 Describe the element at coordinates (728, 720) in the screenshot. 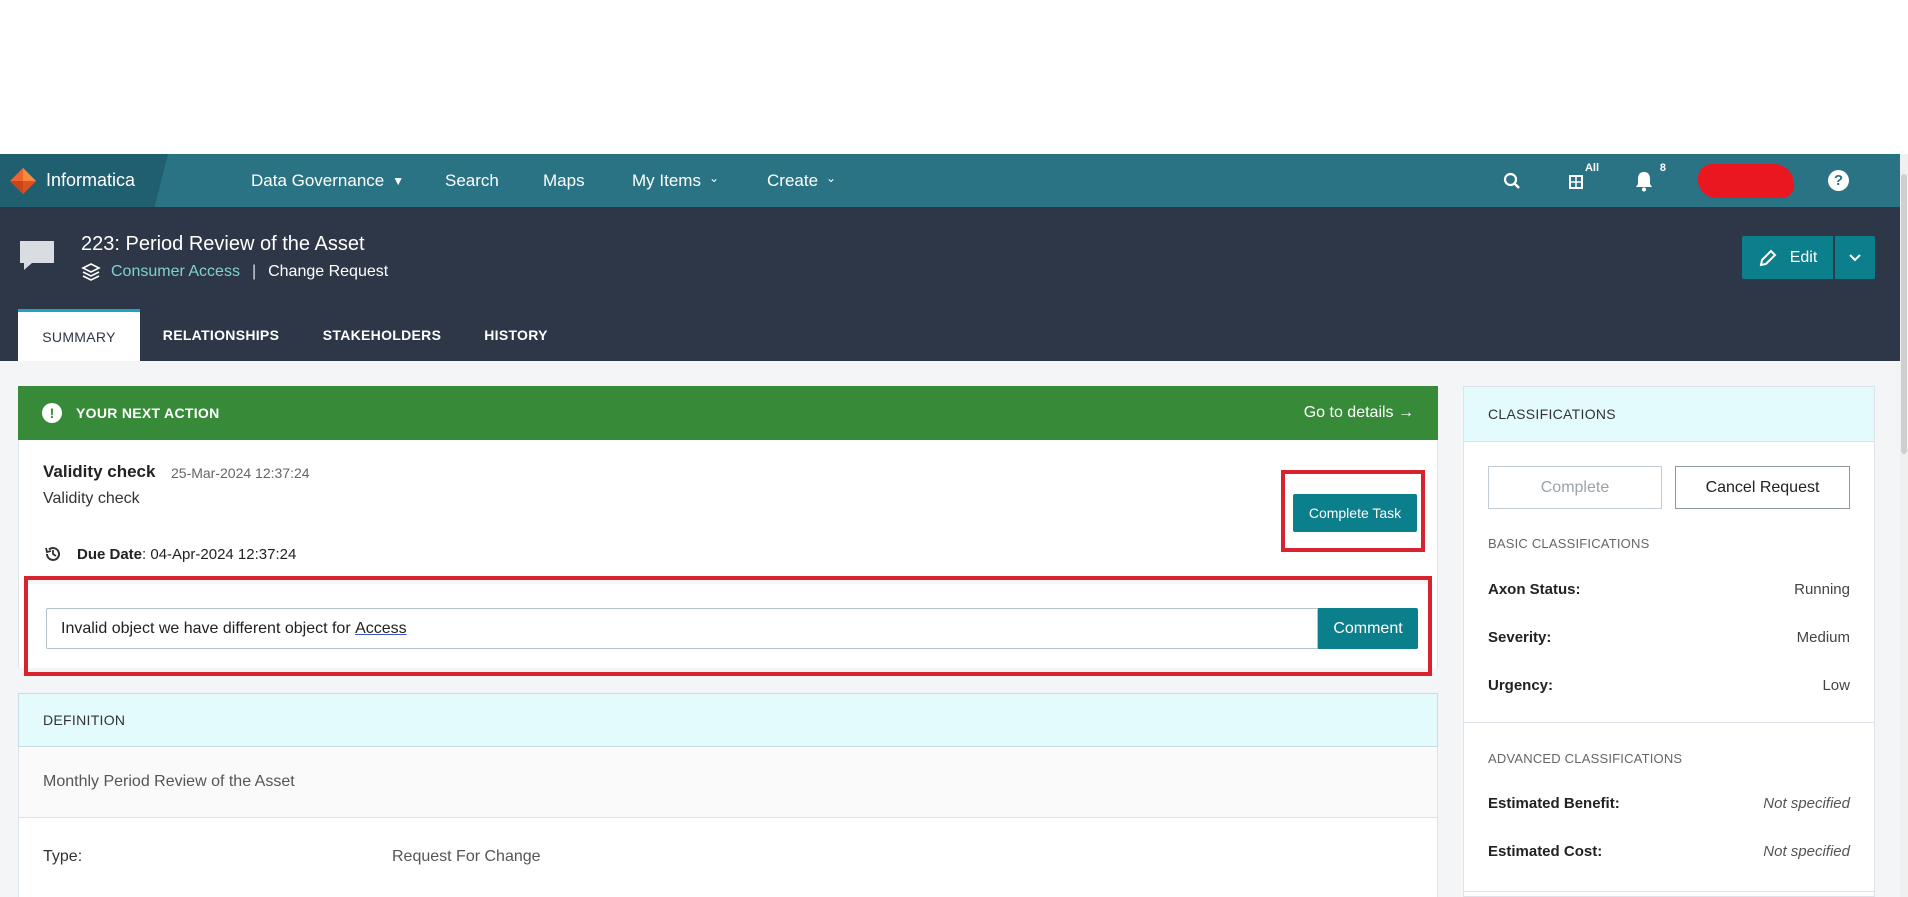

I see `definition-heading: DEFINITION` at that location.